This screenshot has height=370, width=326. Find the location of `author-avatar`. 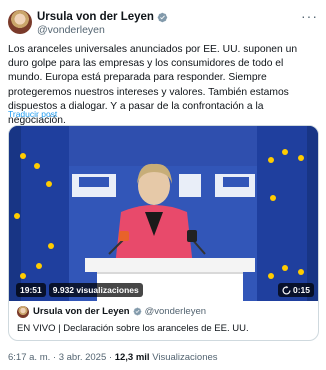

author-avatar is located at coordinates (20, 22).